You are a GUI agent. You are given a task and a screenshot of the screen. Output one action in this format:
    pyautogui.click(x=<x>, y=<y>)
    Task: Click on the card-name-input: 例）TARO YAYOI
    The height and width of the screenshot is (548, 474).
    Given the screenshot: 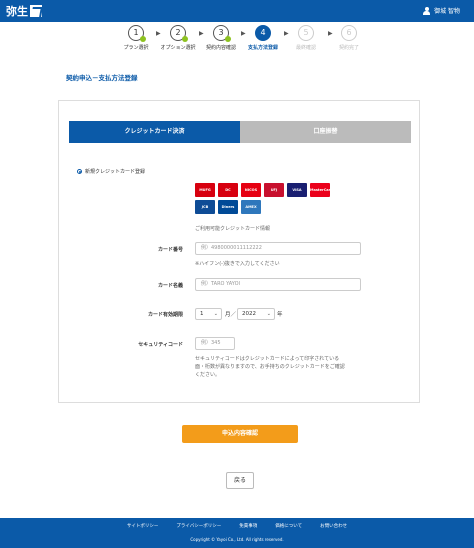 What is the action you would take?
    pyautogui.click(x=278, y=284)
    